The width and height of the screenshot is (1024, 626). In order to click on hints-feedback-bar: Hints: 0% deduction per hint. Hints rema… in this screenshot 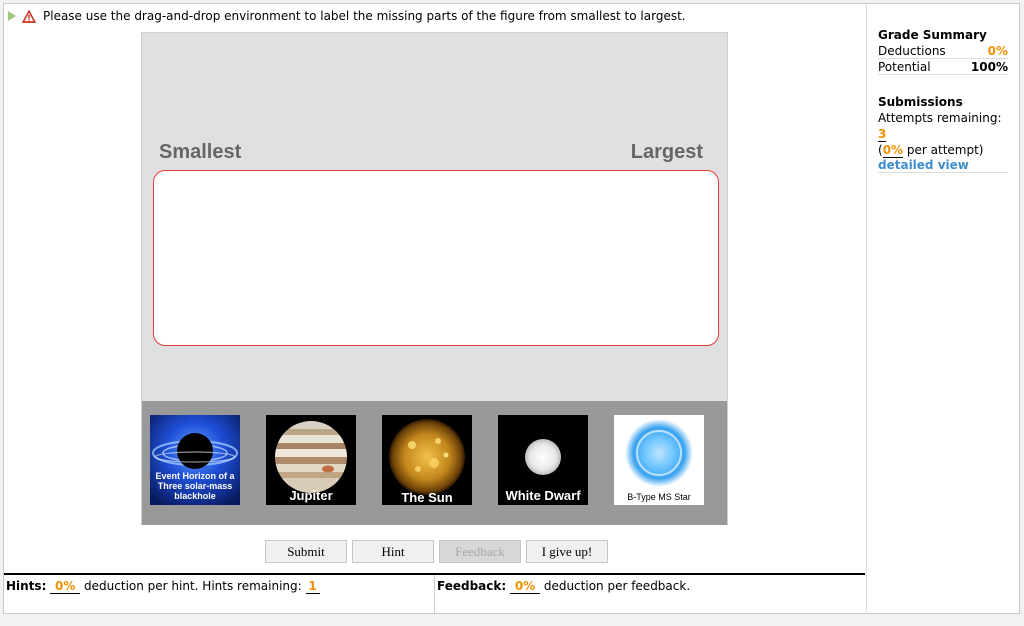, I will do `click(434, 593)`.